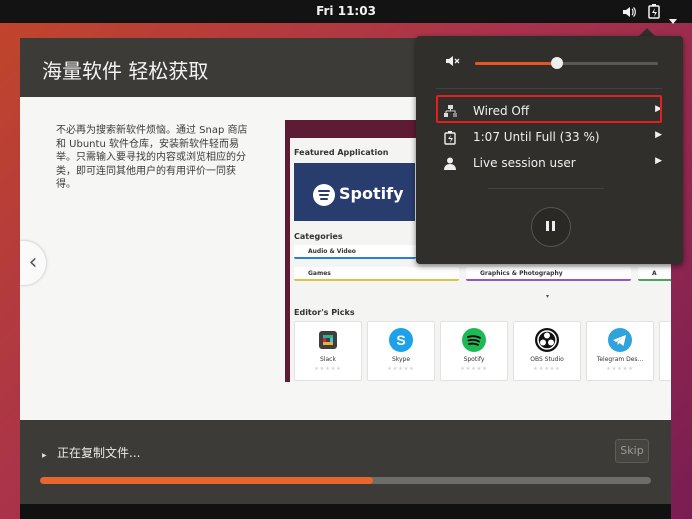  What do you see at coordinates (516, 63) in the screenshot?
I see `volume-level` at bounding box center [516, 63].